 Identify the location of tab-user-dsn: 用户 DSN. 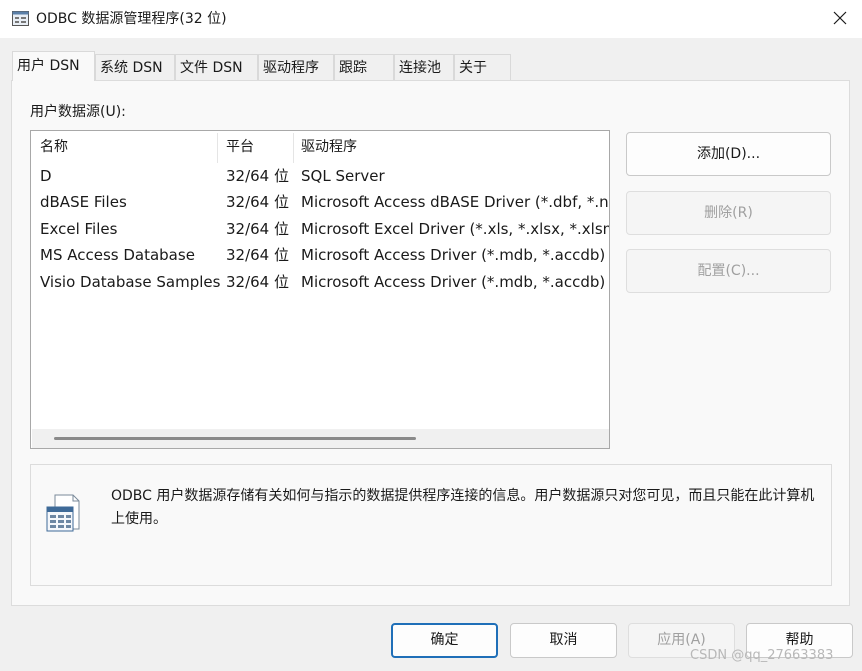
(53, 66).